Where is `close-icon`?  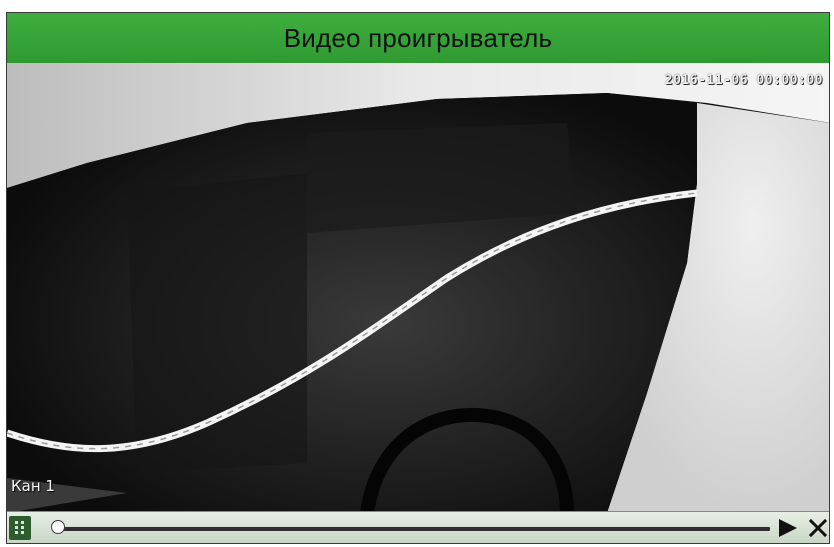 close-icon is located at coordinates (818, 528).